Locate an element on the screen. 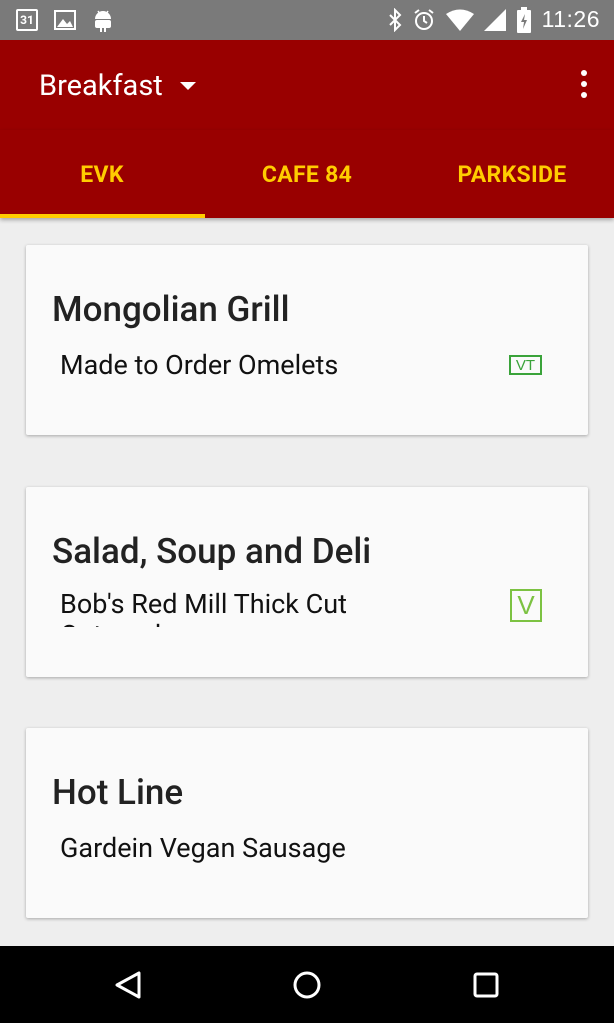 Image resolution: width=614 pixels, height=1023 pixels. vegan-badge: V is located at coordinates (526, 605).